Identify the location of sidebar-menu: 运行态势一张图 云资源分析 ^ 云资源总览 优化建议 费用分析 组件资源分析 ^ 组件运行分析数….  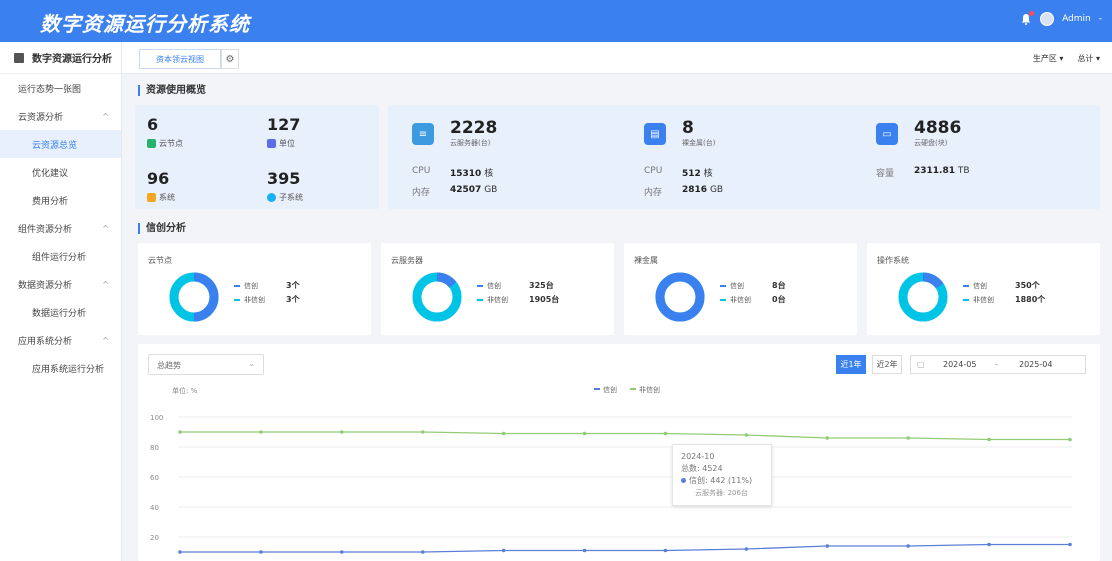
(60, 228).